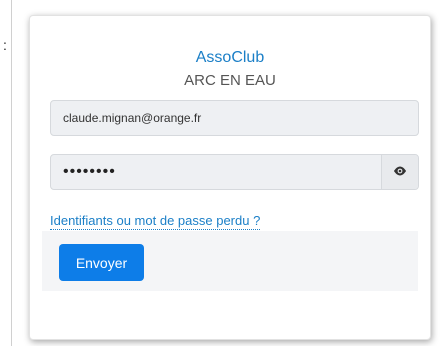  I want to click on email-value: claude.mignan@orange.fr, so click(132, 118).